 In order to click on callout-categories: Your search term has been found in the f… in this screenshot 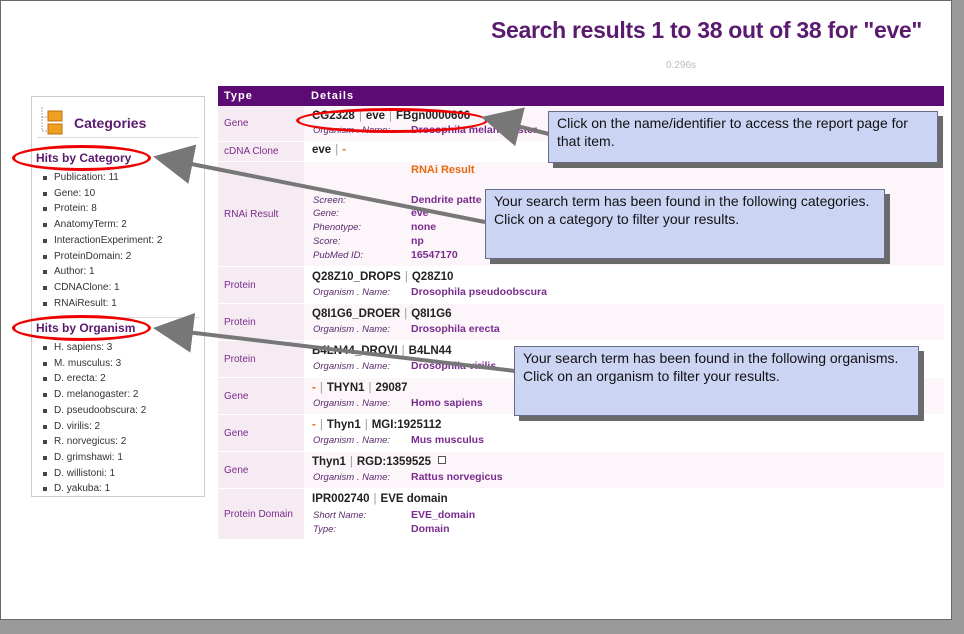, I will do `click(685, 224)`.